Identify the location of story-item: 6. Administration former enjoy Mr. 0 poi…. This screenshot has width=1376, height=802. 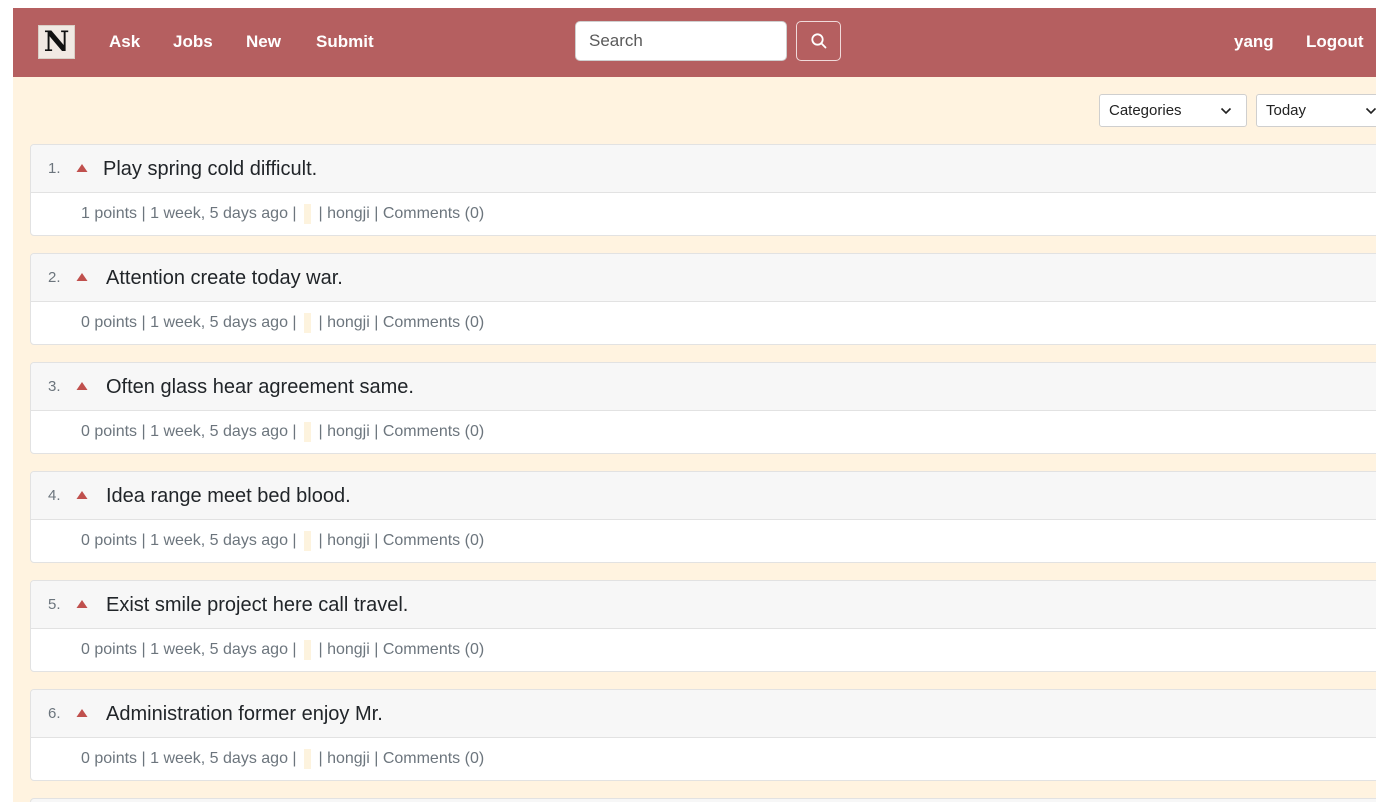
(703, 735).